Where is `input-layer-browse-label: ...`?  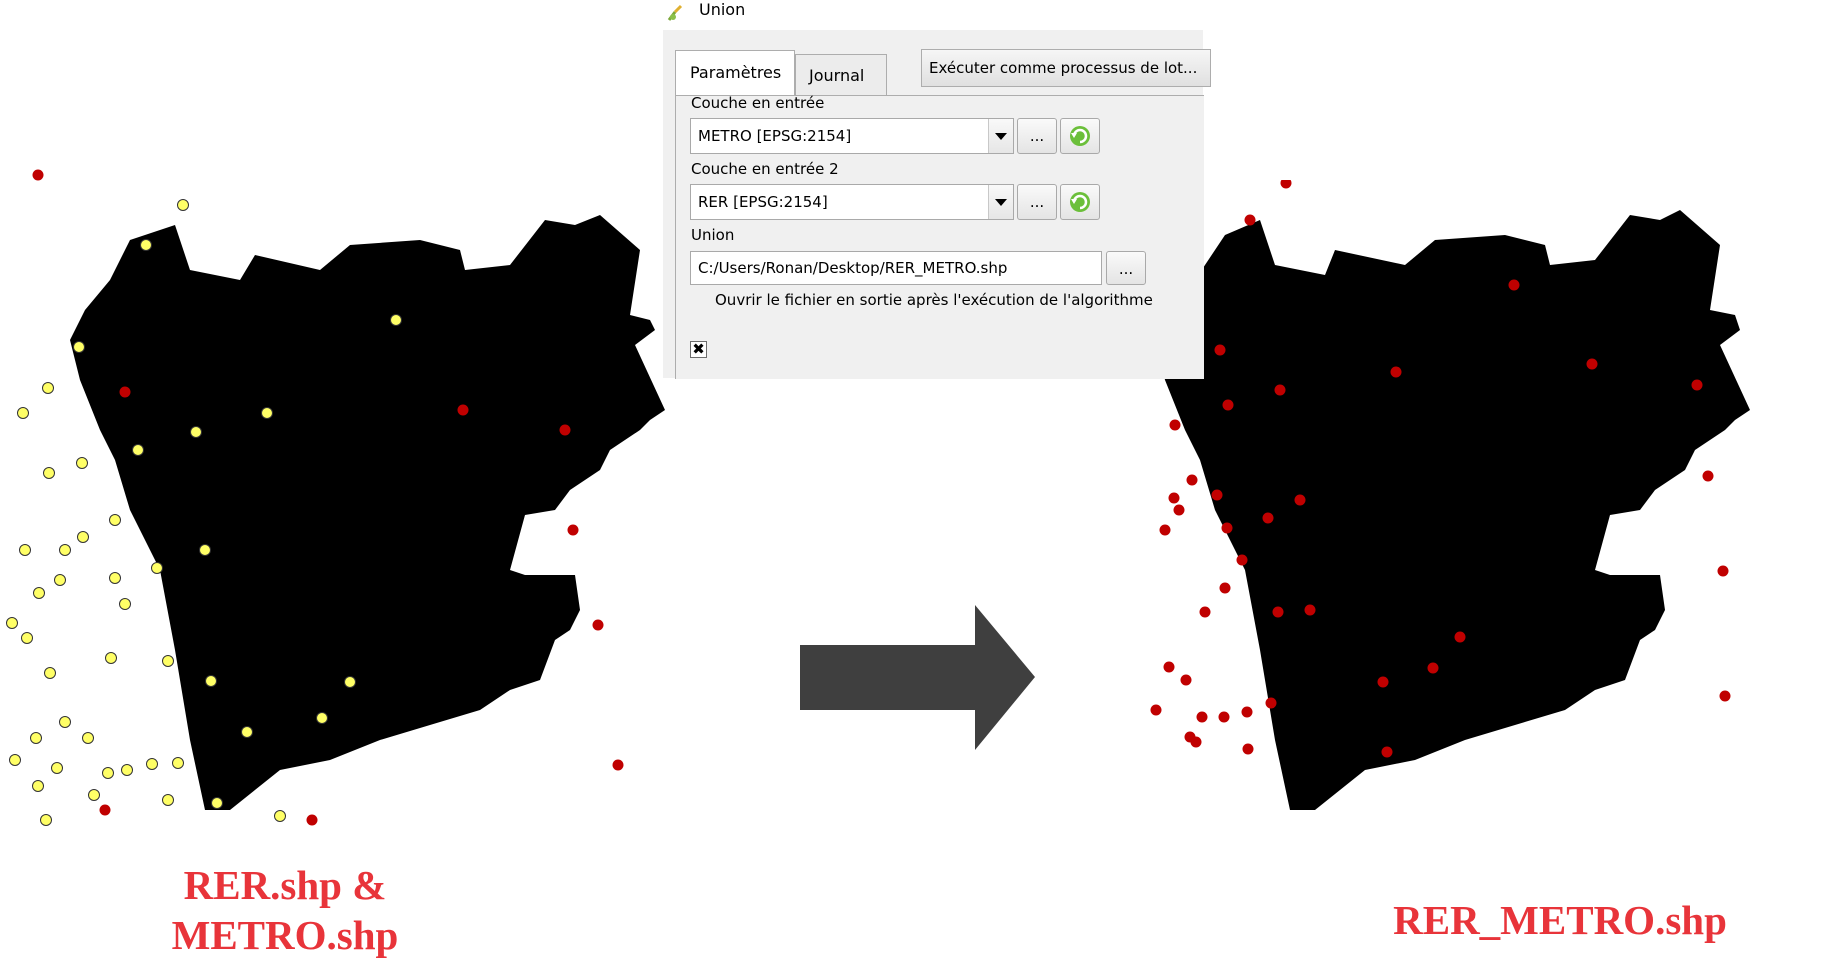
input-layer-browse-label: ... is located at coordinates (1037, 136).